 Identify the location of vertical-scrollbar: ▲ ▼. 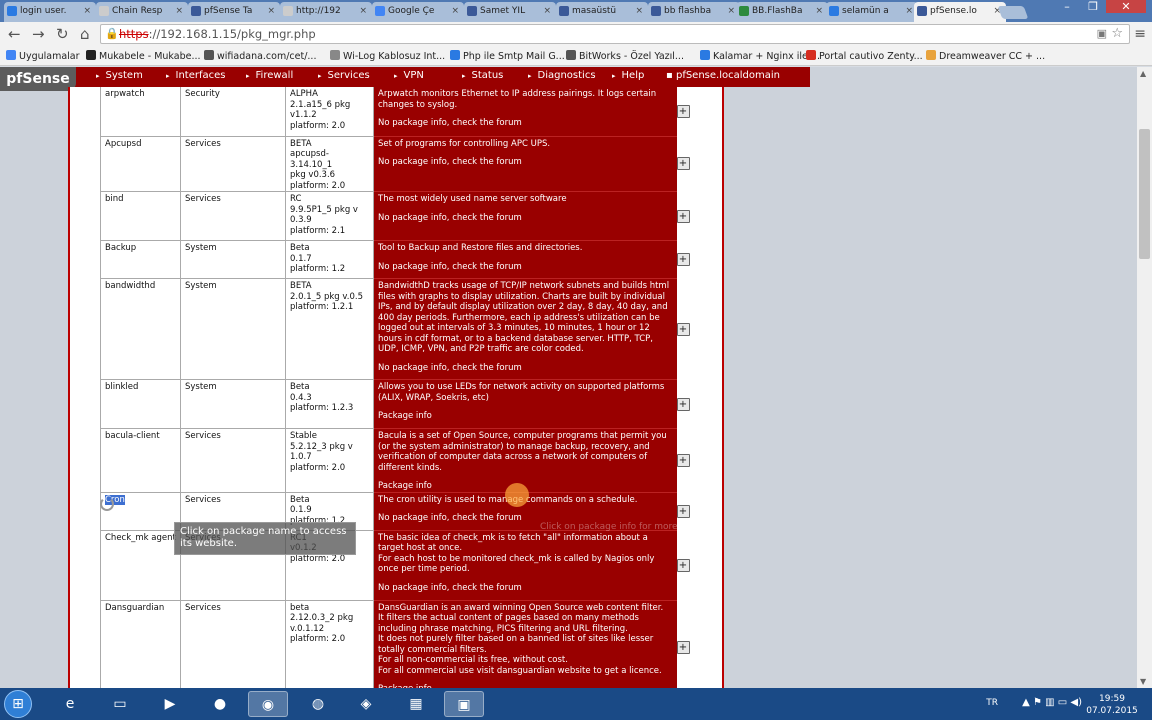
(1144, 377).